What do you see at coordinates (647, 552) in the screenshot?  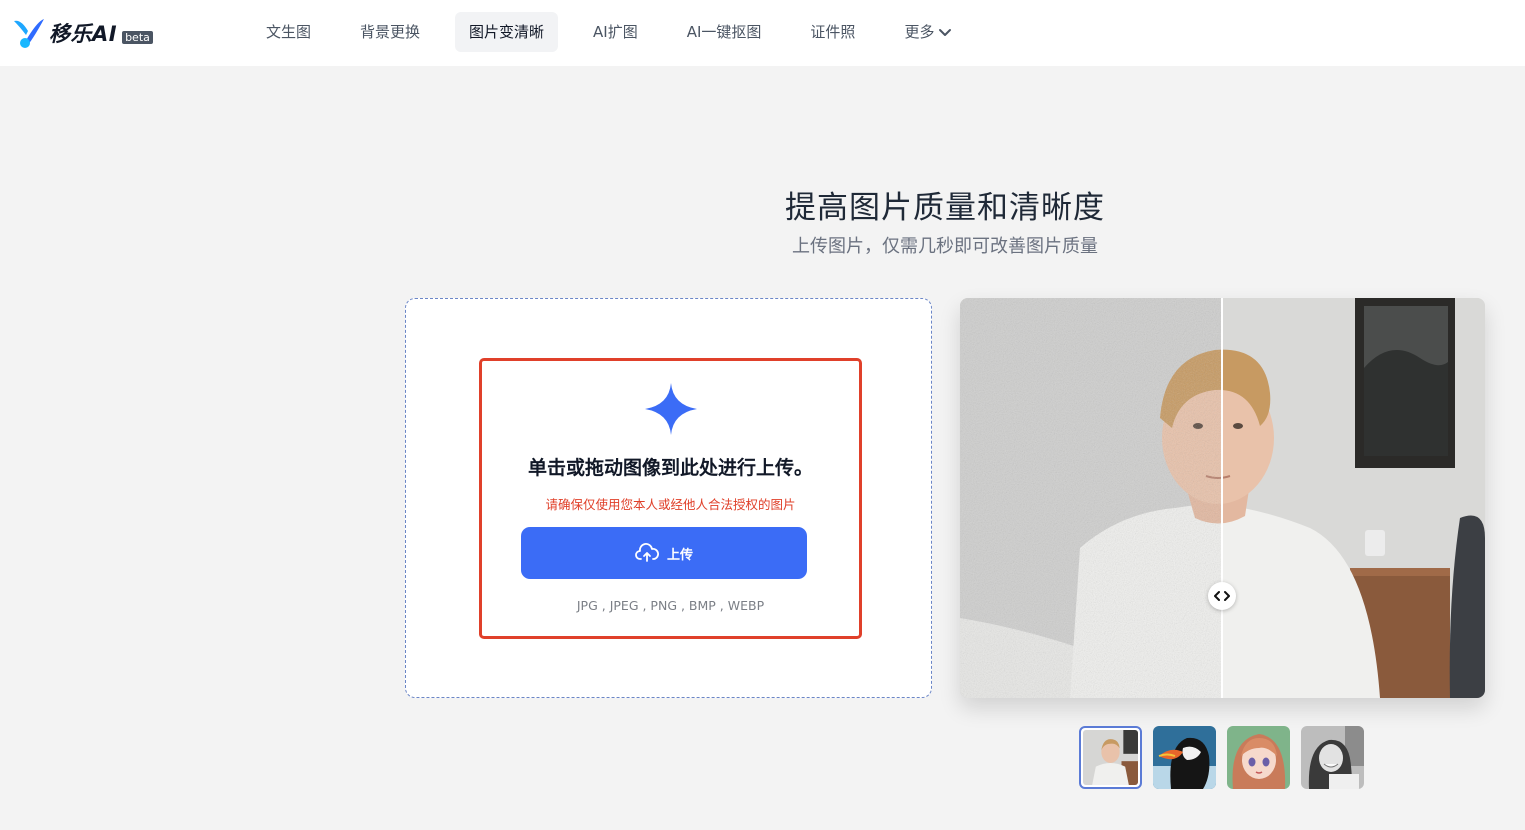 I see `cloud-upload-icon` at bounding box center [647, 552].